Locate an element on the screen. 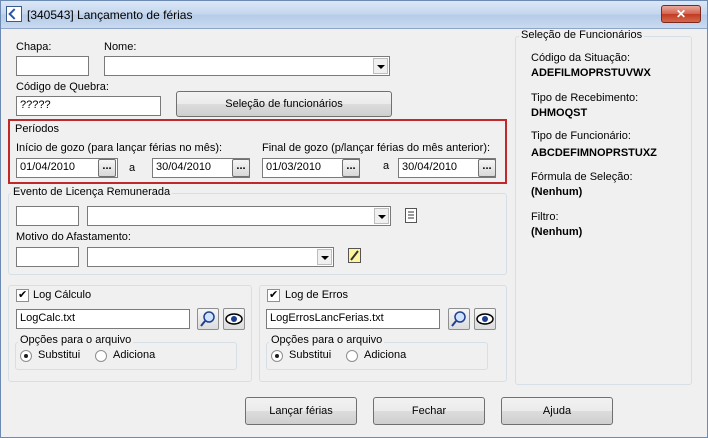 This screenshot has height=438, width=708. filtro-label: Filtro: is located at coordinates (545, 217).